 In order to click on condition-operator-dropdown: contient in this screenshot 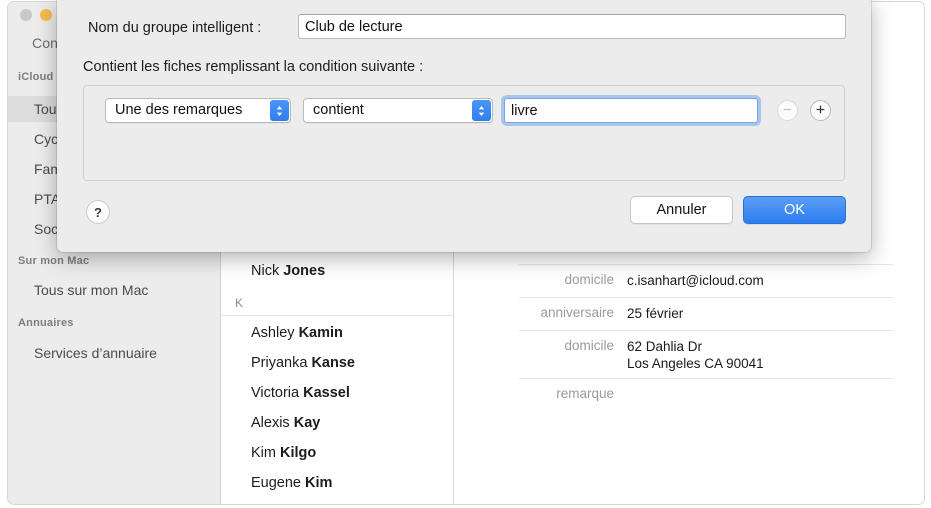, I will do `click(398, 110)`.